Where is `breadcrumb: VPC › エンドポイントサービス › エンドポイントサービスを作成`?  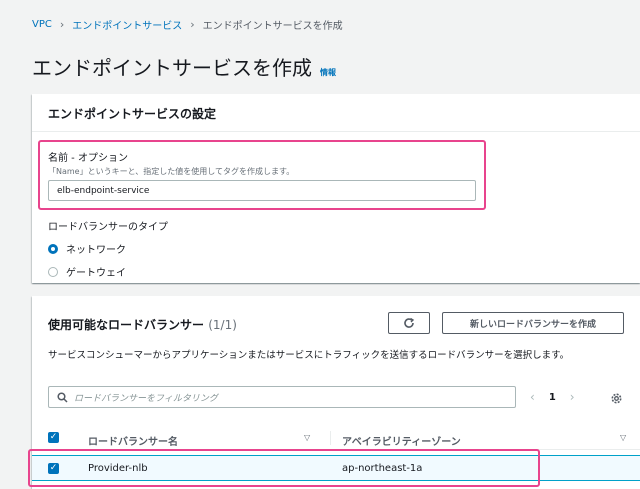 breadcrumb: VPC › エンドポイントサービス › エンドポイントサービスを作成 is located at coordinates (187, 24).